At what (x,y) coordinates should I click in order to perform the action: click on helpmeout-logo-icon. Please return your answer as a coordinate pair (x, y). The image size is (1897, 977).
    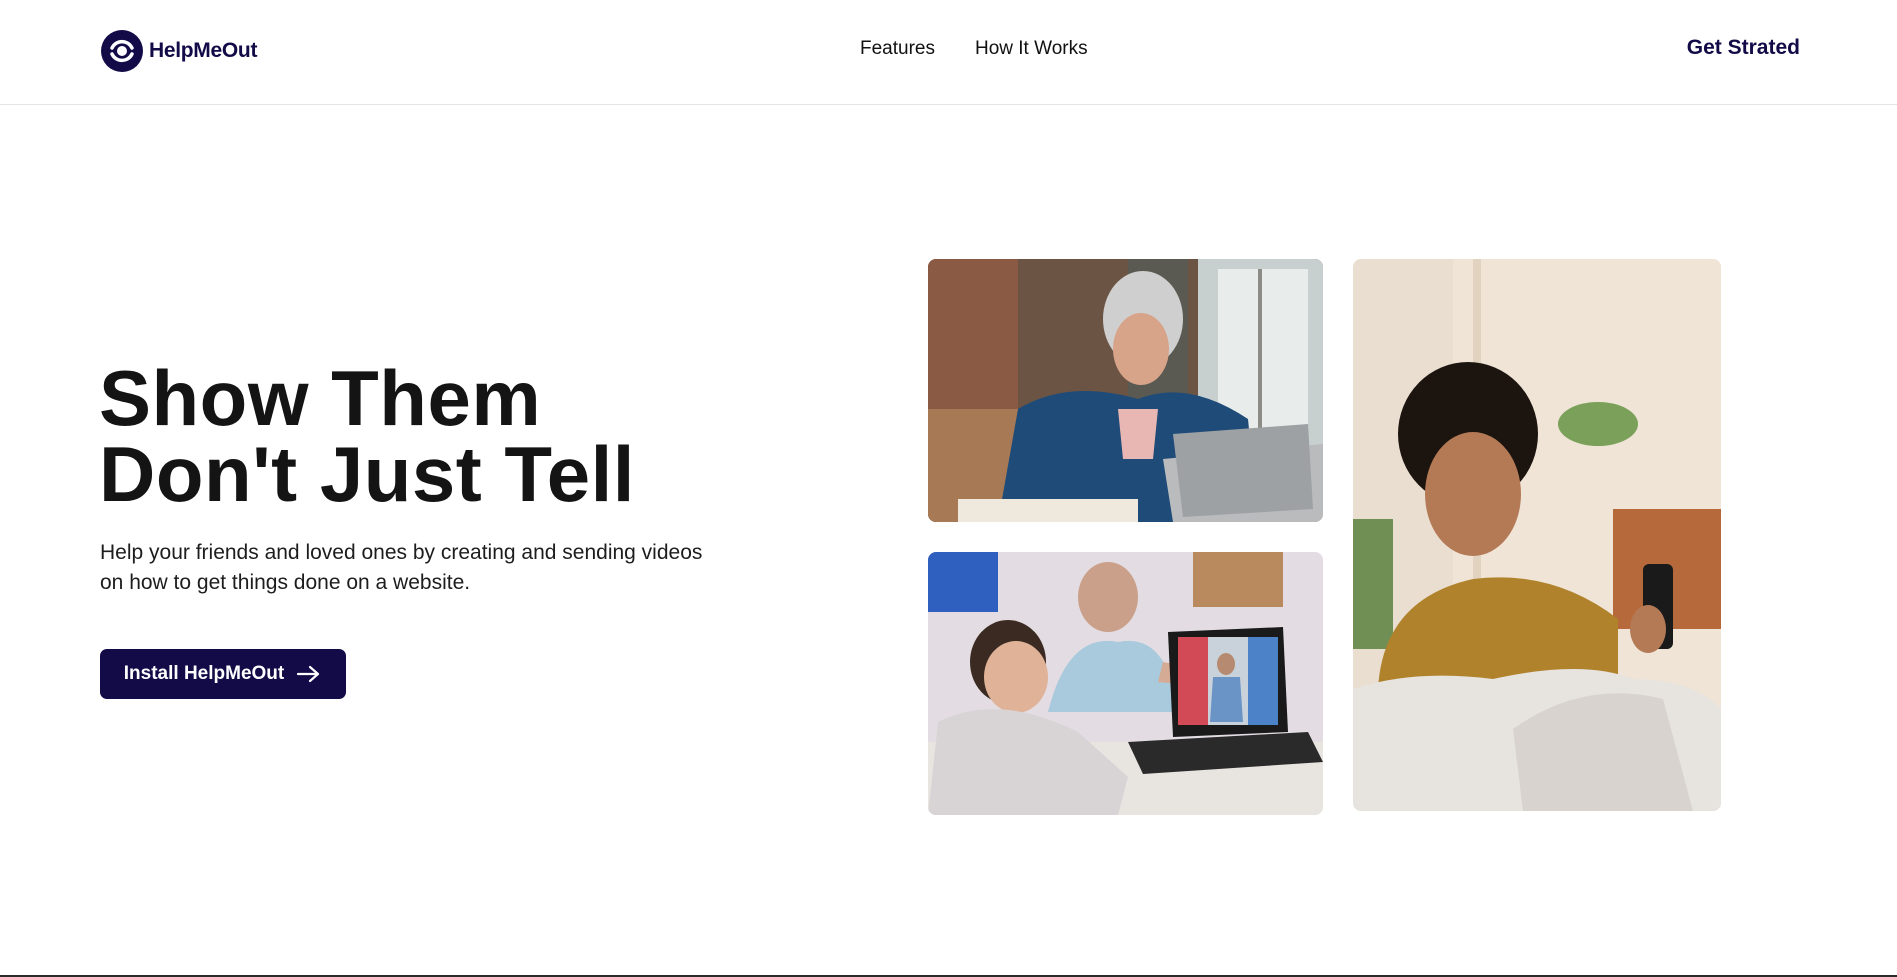
    Looking at the image, I should click on (122, 51).